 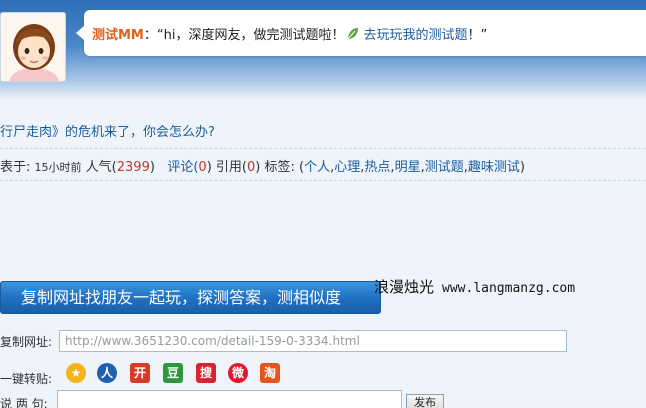 I want to click on speech-text: 测试MM：“hi，深度网友，做完测试题啦！ 去玩玩我的测试题！”, so click(x=289, y=34).